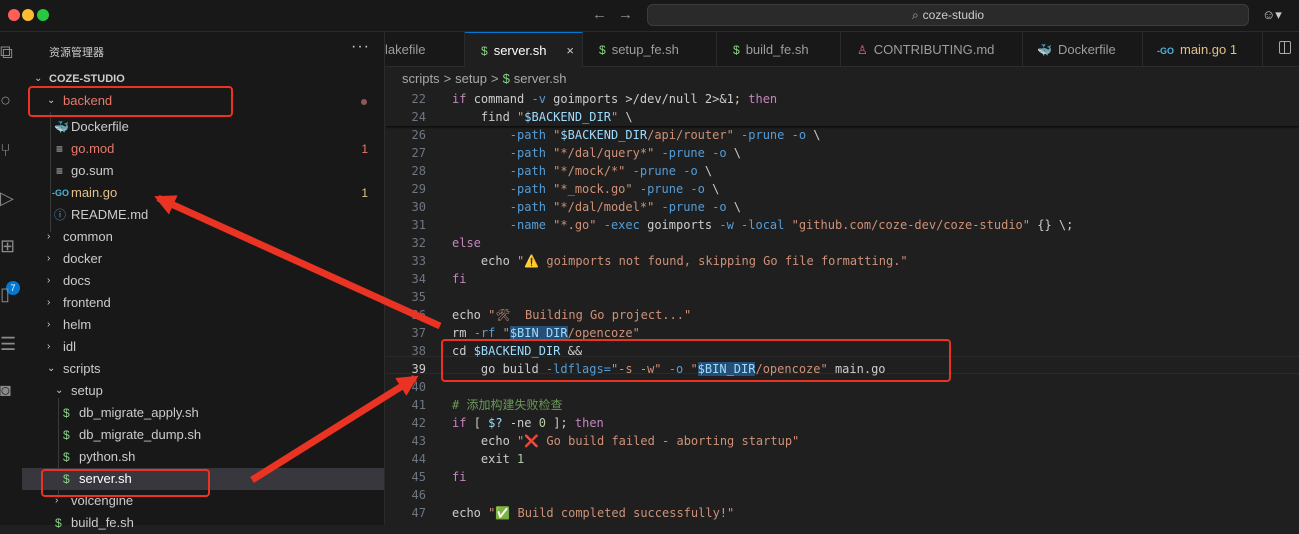 This screenshot has width=1299, height=534. I want to click on tree-item-dockerfile: 🐳 Dockerfile, so click(203, 127).